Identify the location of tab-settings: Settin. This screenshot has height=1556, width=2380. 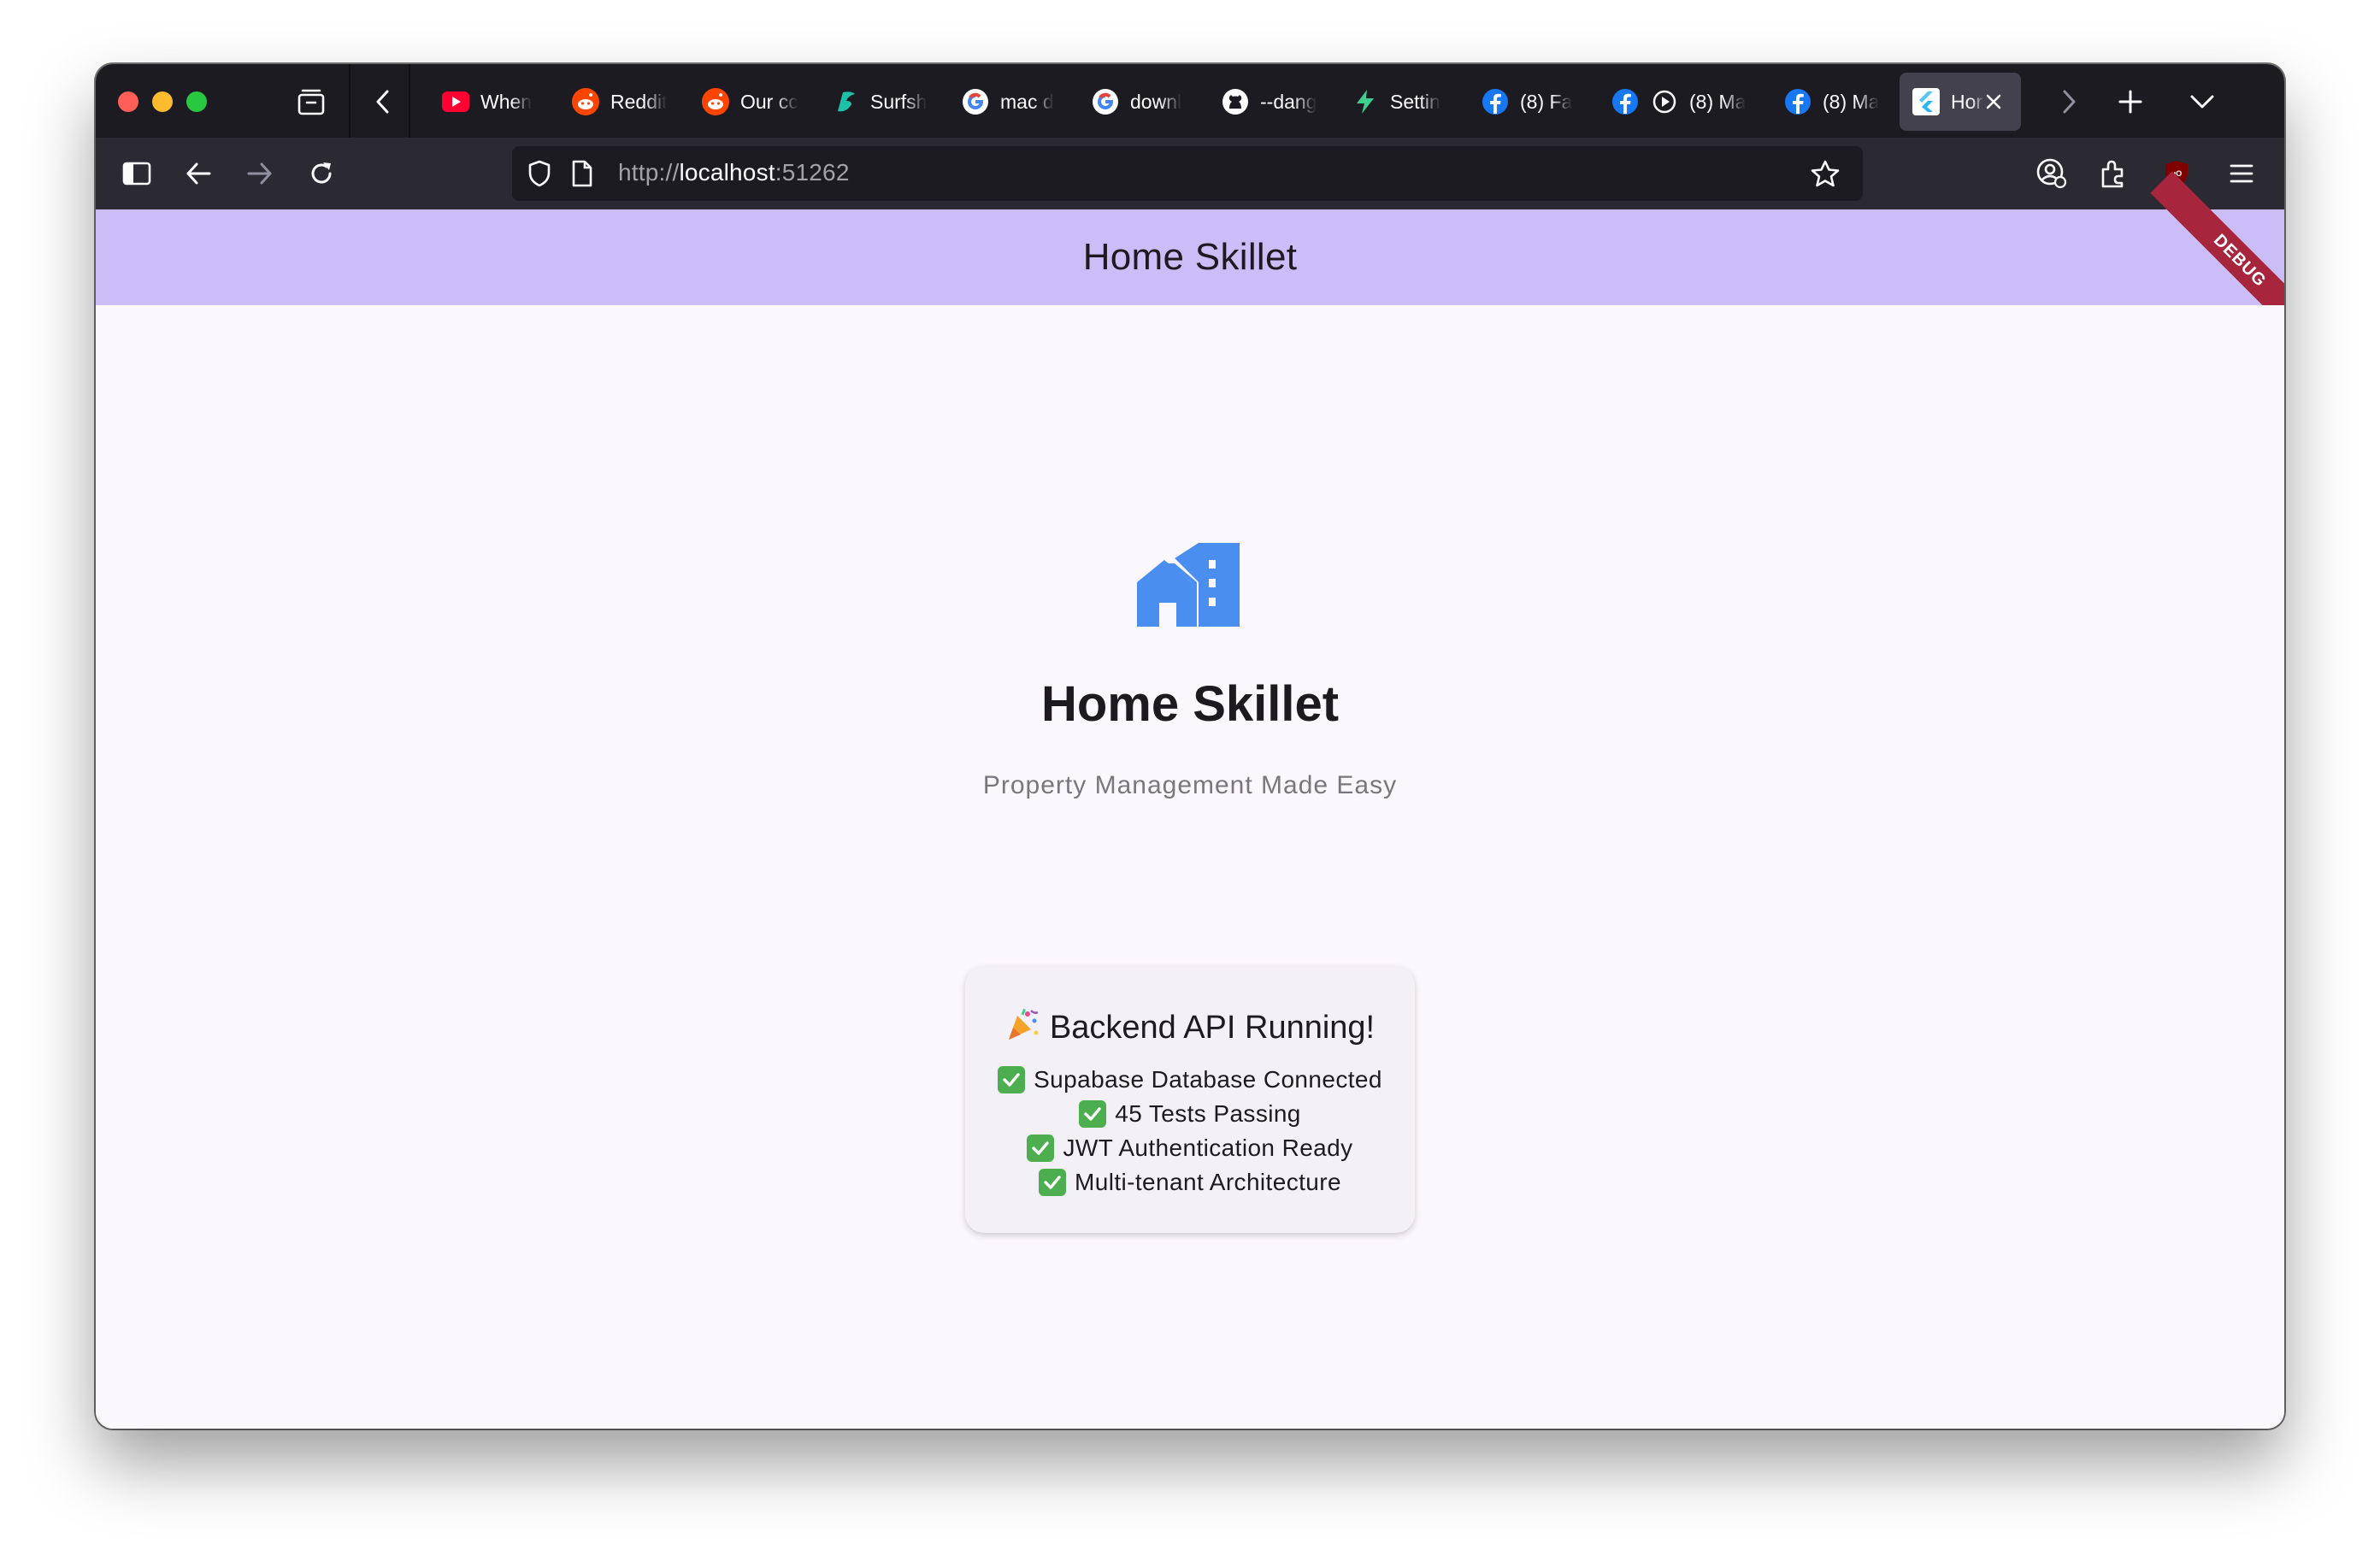
(1403, 102).